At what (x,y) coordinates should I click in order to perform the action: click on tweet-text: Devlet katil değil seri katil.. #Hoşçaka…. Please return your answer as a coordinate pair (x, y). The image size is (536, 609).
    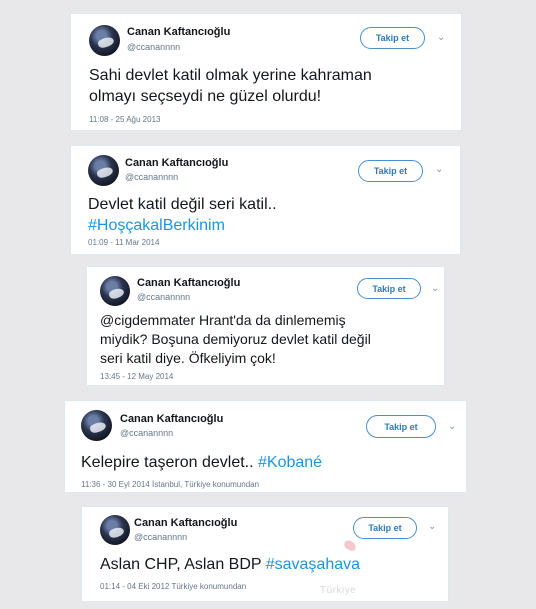
    Looking at the image, I should click on (182, 215).